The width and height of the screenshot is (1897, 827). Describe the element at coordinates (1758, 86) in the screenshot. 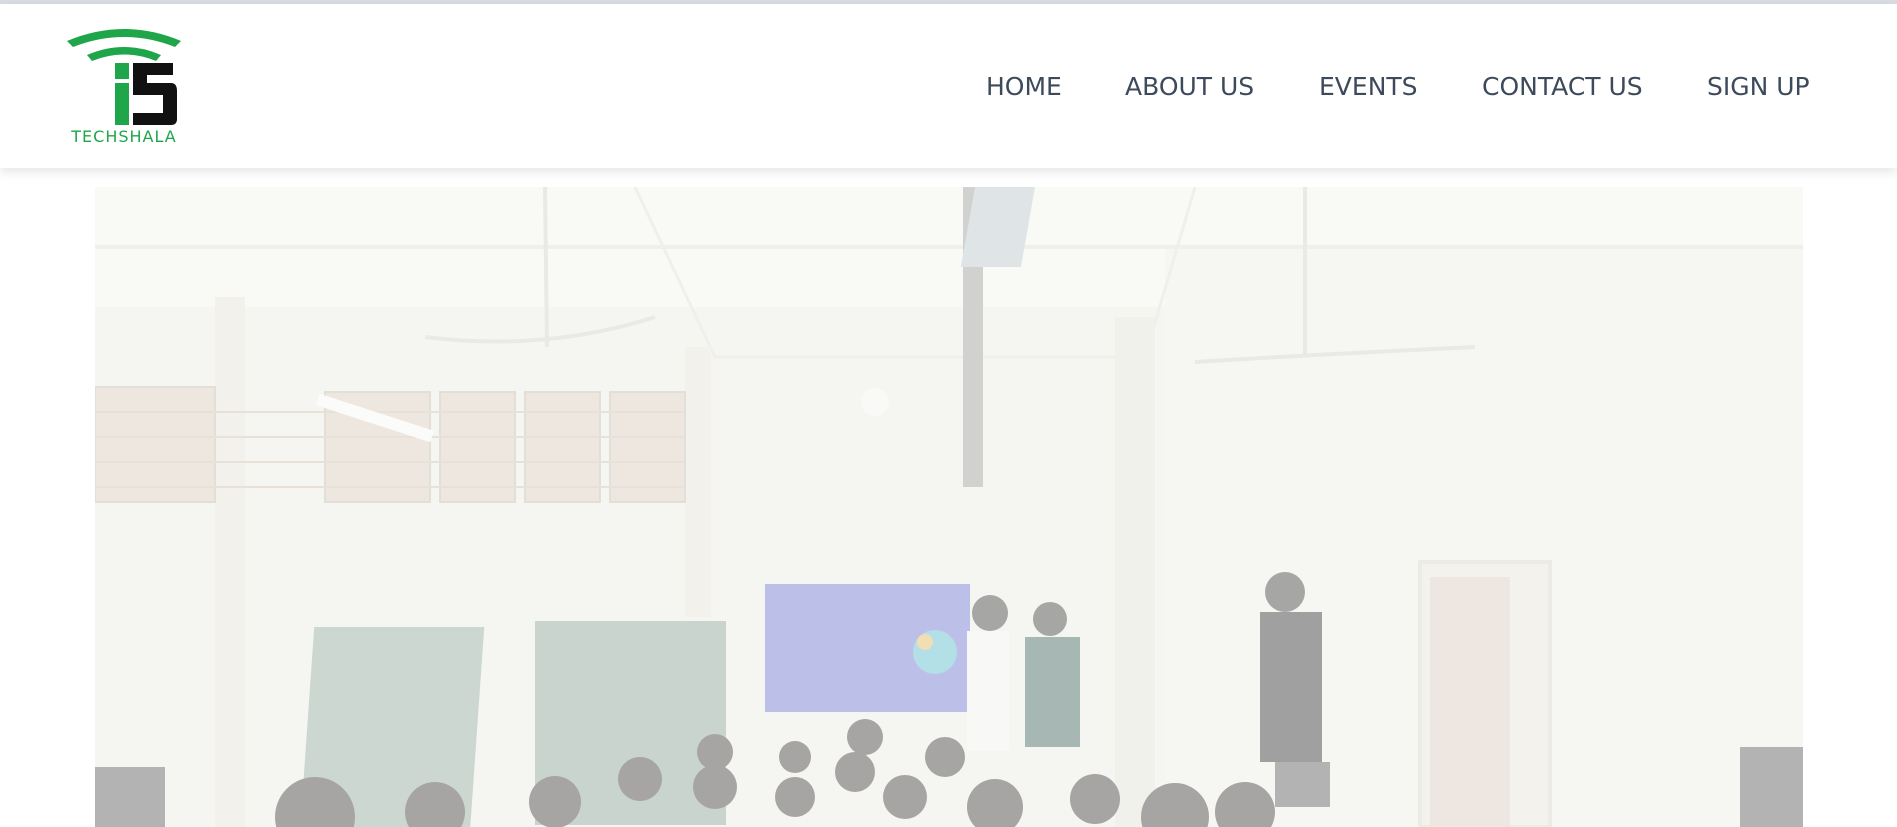

I see `nav-sign-up: SIGN UP` at that location.